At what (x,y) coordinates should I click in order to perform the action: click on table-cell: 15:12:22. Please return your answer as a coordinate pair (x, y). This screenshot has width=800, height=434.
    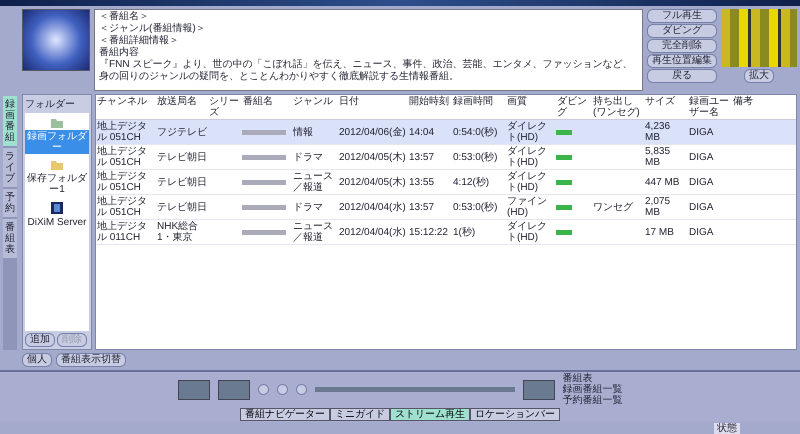
    Looking at the image, I should click on (428, 232).